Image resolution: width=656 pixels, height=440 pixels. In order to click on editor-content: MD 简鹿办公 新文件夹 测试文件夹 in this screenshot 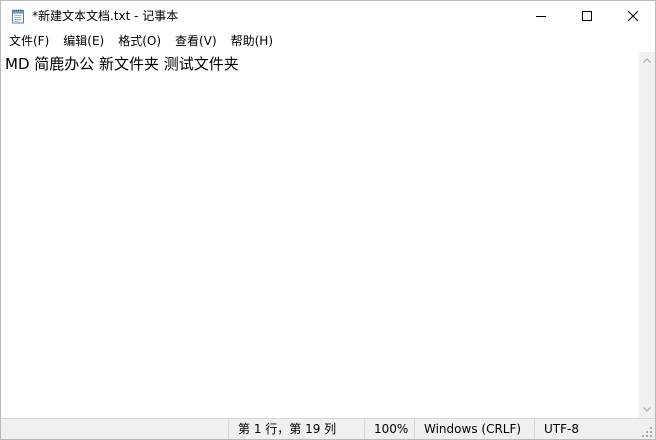, I will do `click(122, 64)`.